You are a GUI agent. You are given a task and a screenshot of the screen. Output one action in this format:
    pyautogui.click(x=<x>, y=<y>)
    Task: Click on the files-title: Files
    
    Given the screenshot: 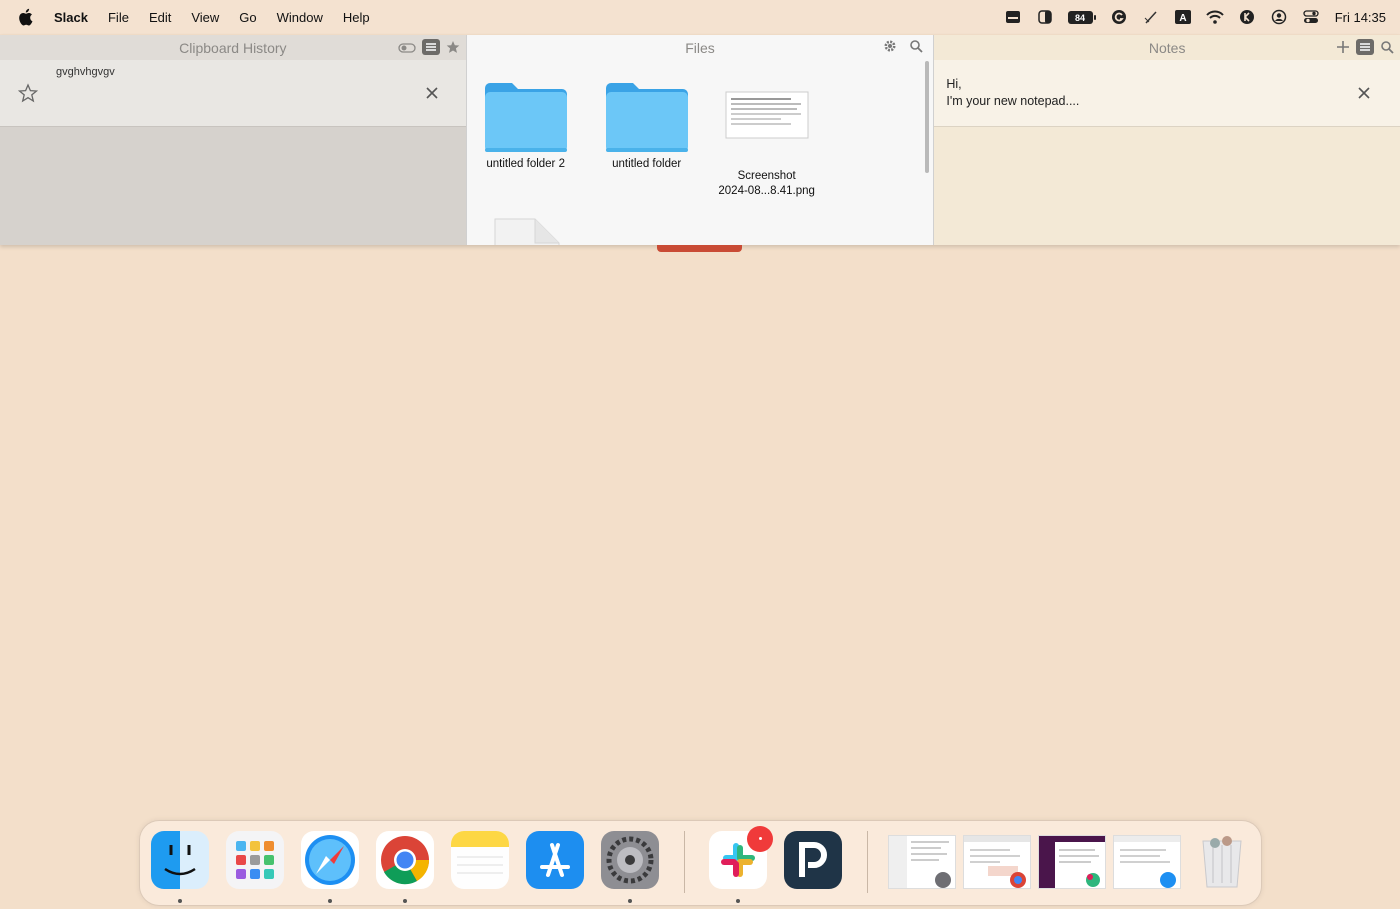 What is the action you would take?
    pyautogui.click(x=700, y=47)
    